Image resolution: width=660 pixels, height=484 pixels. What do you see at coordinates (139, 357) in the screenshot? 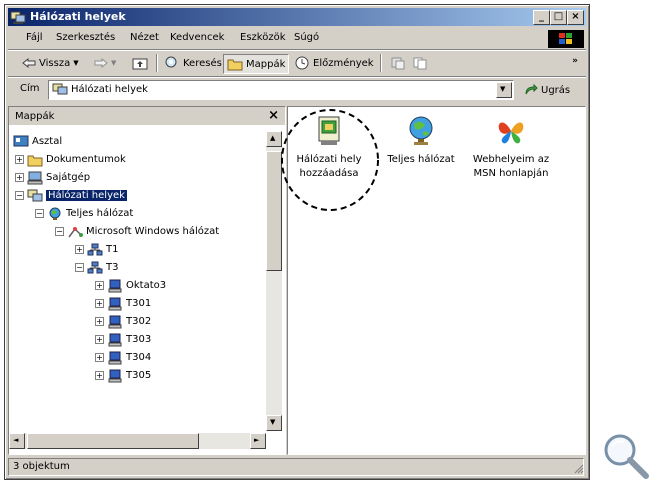
I see `tree-label: T304` at bounding box center [139, 357].